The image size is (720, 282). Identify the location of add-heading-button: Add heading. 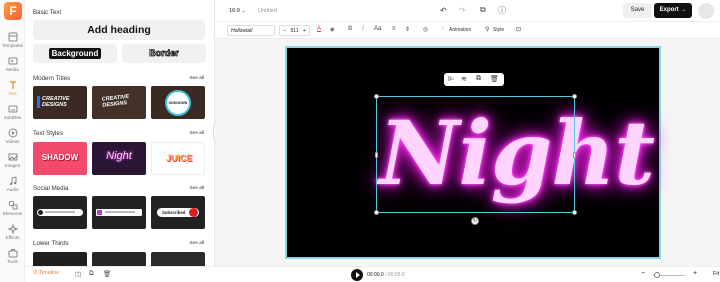
(119, 30).